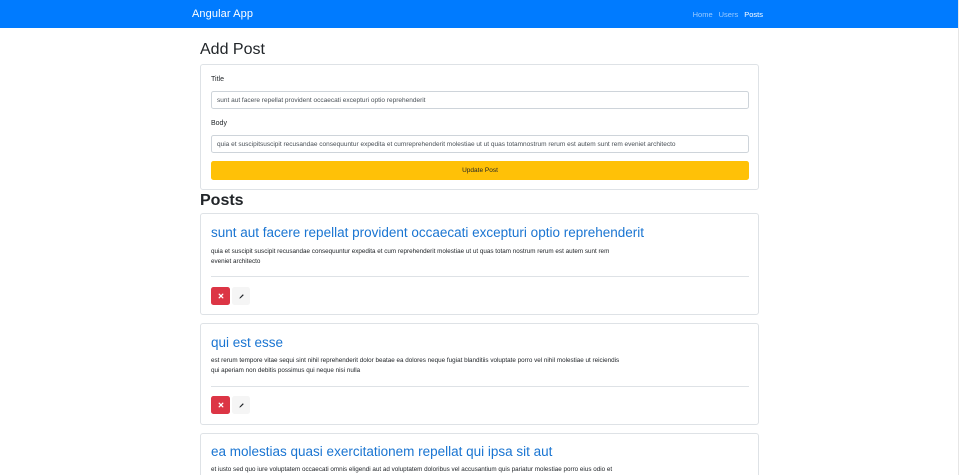 The image size is (959, 475). I want to click on body-label: Body, so click(219, 123).